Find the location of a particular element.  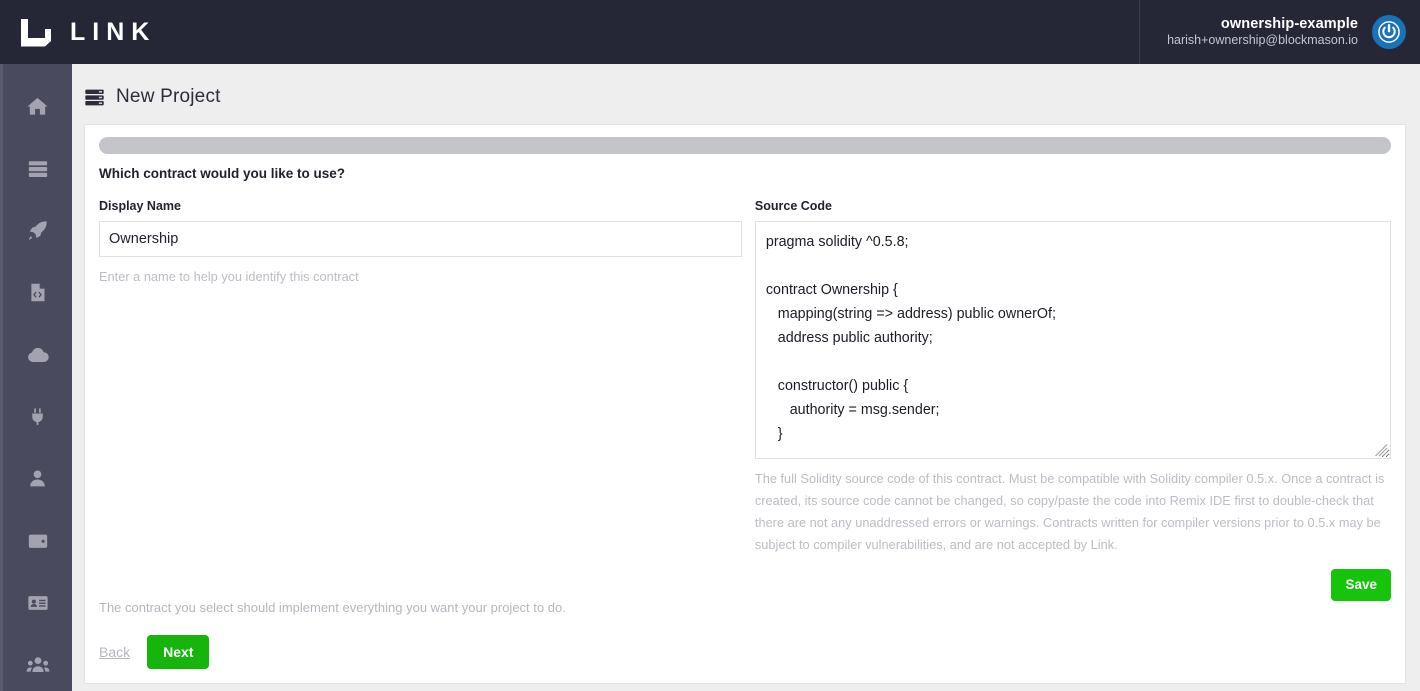

rocket-icon is located at coordinates (37, 233).